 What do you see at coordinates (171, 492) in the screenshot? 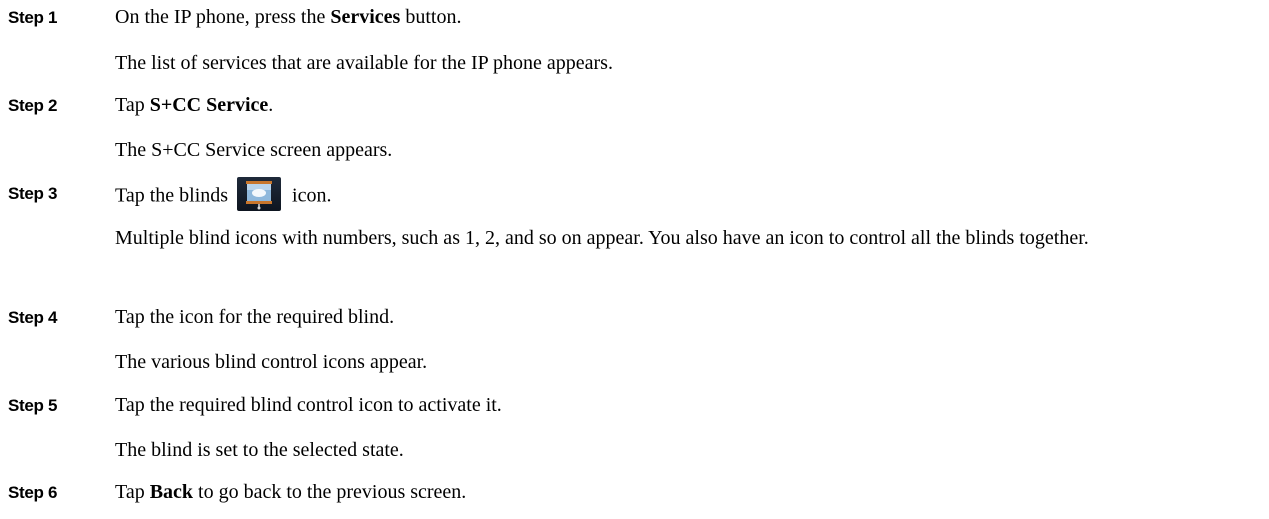
I see `ui-term: Back` at bounding box center [171, 492].